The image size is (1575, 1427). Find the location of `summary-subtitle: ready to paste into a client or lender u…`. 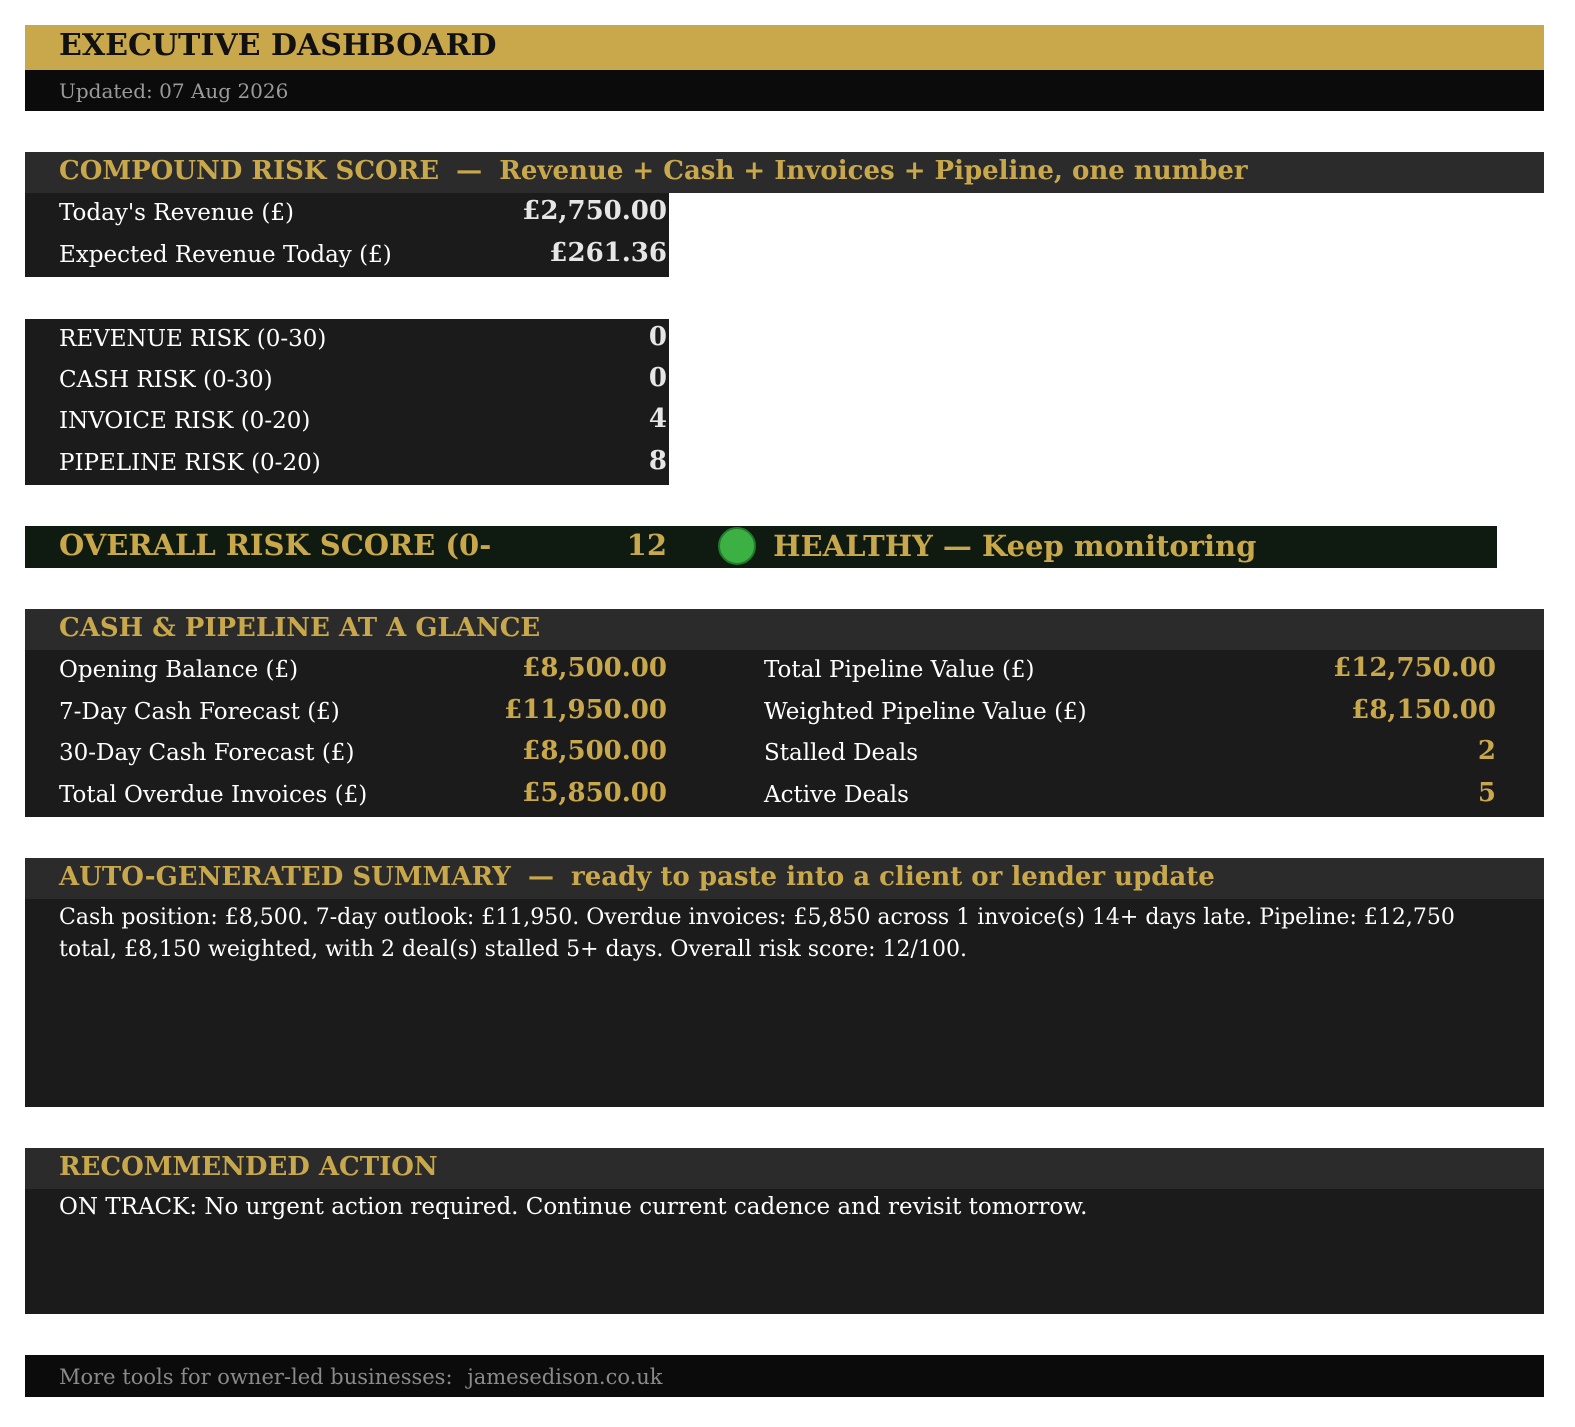

summary-subtitle: ready to paste into a client or lender u… is located at coordinates (893, 877).